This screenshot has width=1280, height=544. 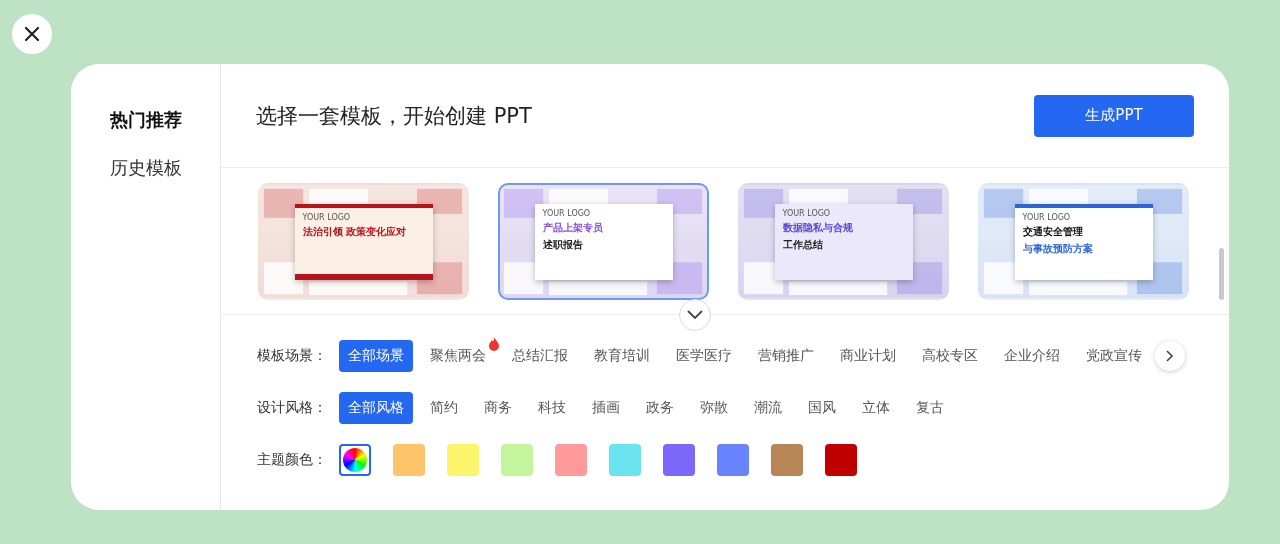 I want to click on filter-option: 简约, so click(x=444, y=408).